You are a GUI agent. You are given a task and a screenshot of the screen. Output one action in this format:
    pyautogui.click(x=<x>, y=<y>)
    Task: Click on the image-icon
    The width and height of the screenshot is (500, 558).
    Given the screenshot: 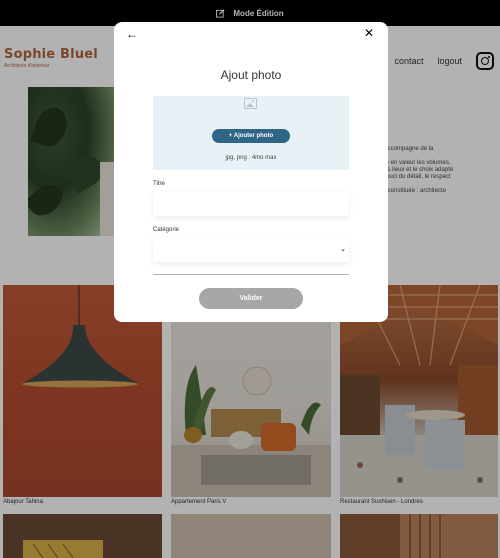 What is the action you would take?
    pyautogui.click(x=250, y=103)
    